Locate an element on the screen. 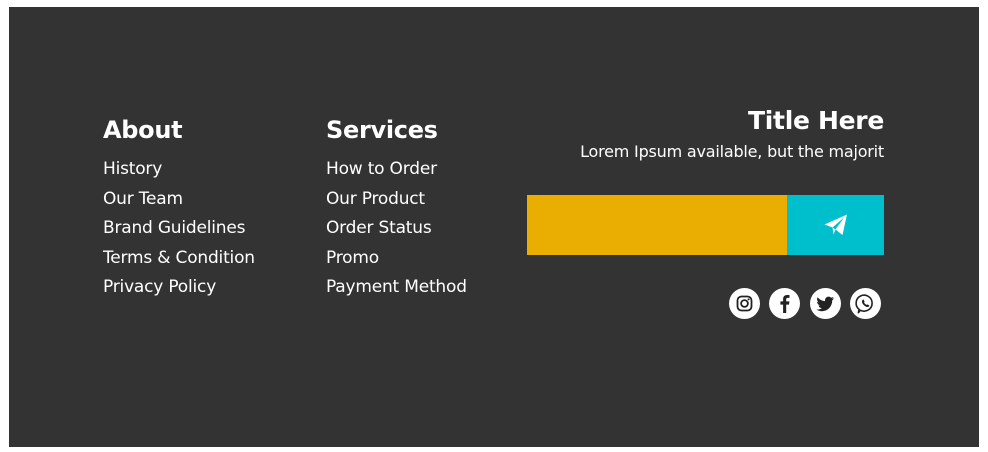  newsletter-text: Lorem Ipsum available, but the majorit is located at coordinates (732, 151).